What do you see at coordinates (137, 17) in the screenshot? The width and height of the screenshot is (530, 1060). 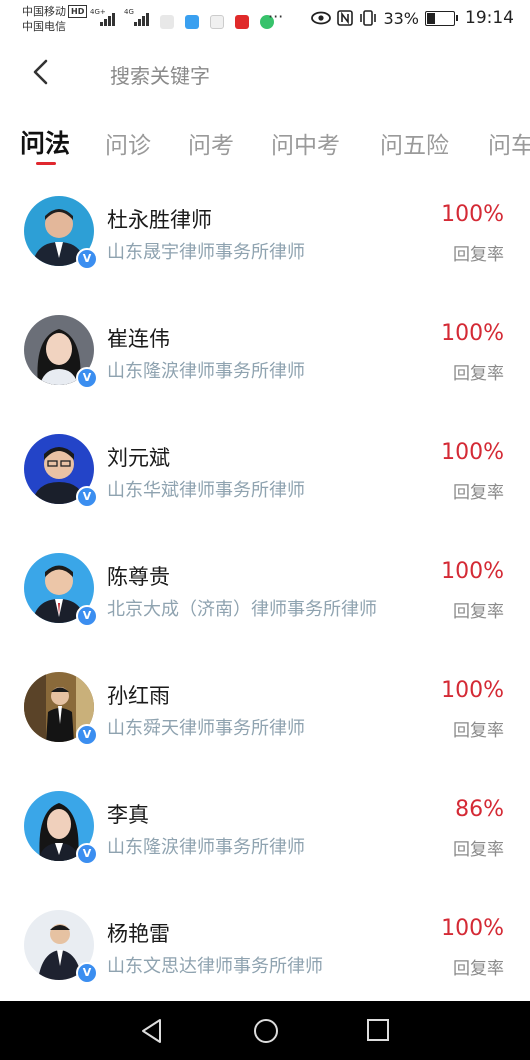 I see `signal-icon: 4G` at bounding box center [137, 17].